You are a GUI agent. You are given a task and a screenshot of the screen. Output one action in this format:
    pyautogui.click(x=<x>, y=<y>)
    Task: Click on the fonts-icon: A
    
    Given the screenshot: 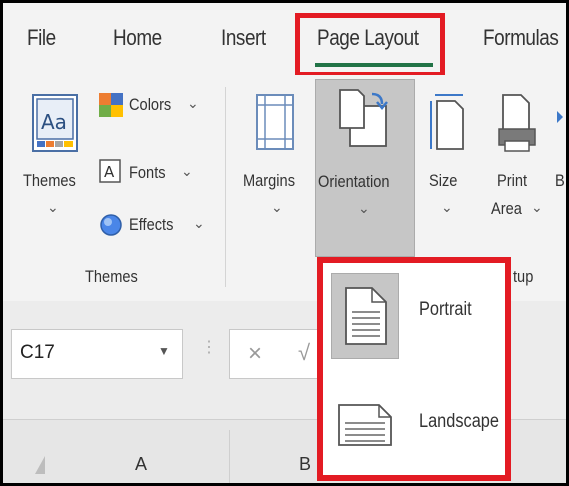 What is the action you would take?
    pyautogui.click(x=110, y=171)
    